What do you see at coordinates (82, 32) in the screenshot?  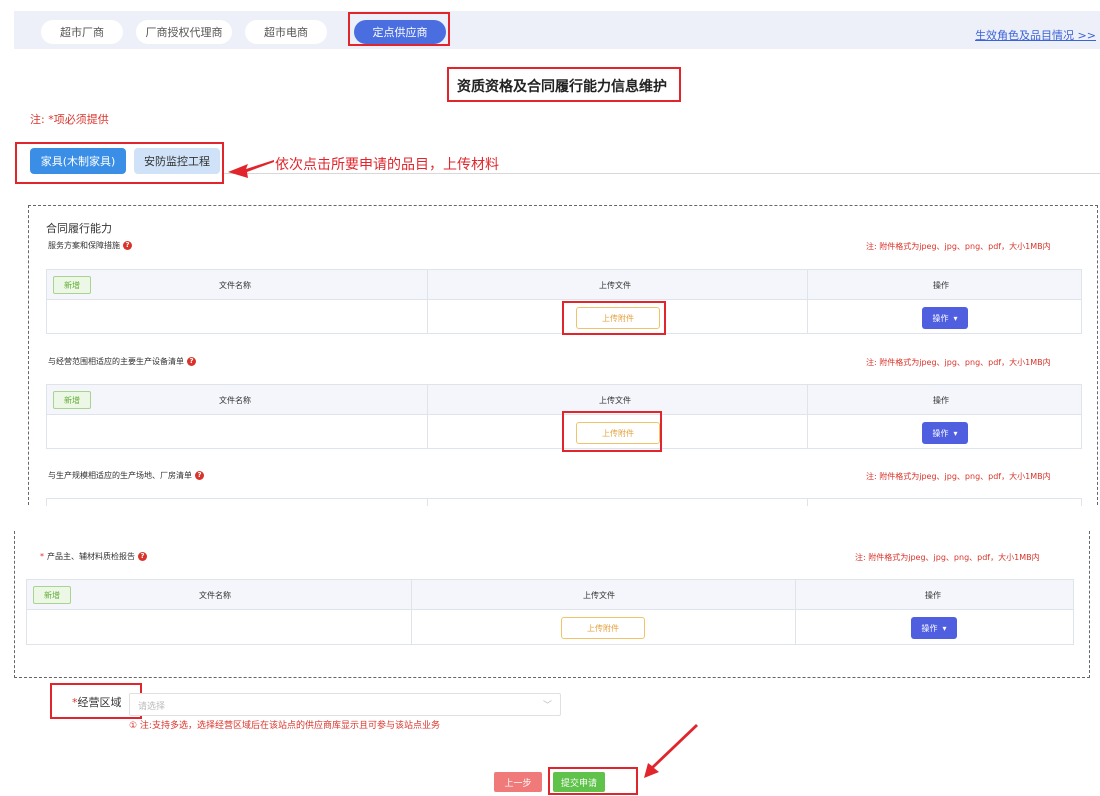 I see `tab-supermarket-vendor: 超市厂商` at bounding box center [82, 32].